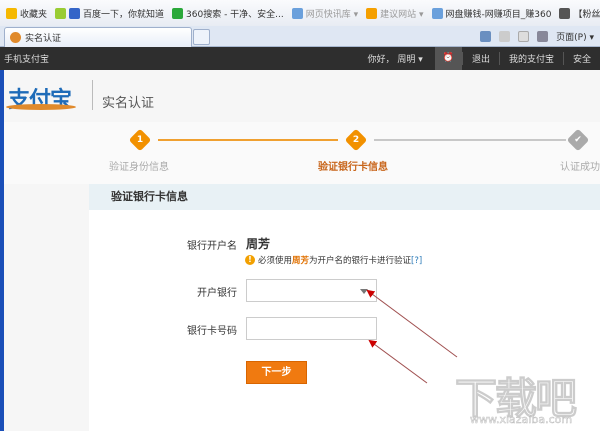 This screenshot has width=600, height=431. Describe the element at coordinates (398, 361) in the screenshot. I see `arrow-to-card-input` at that location.